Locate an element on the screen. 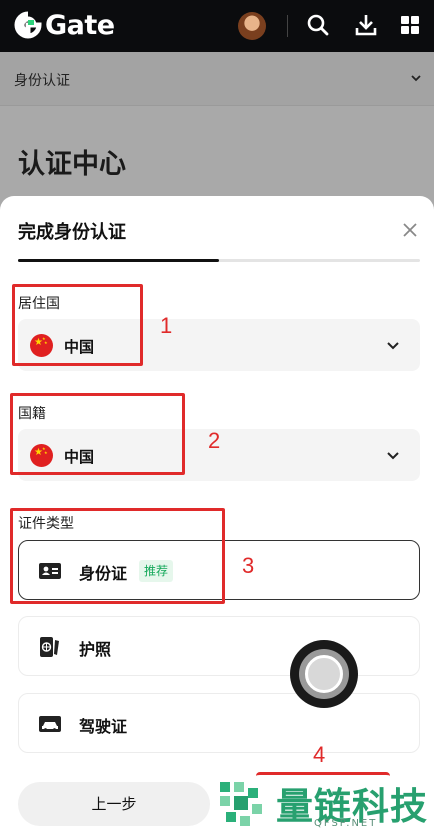 Image resolution: width=434 pixels, height=835 pixels. close-icon is located at coordinates (410, 230).